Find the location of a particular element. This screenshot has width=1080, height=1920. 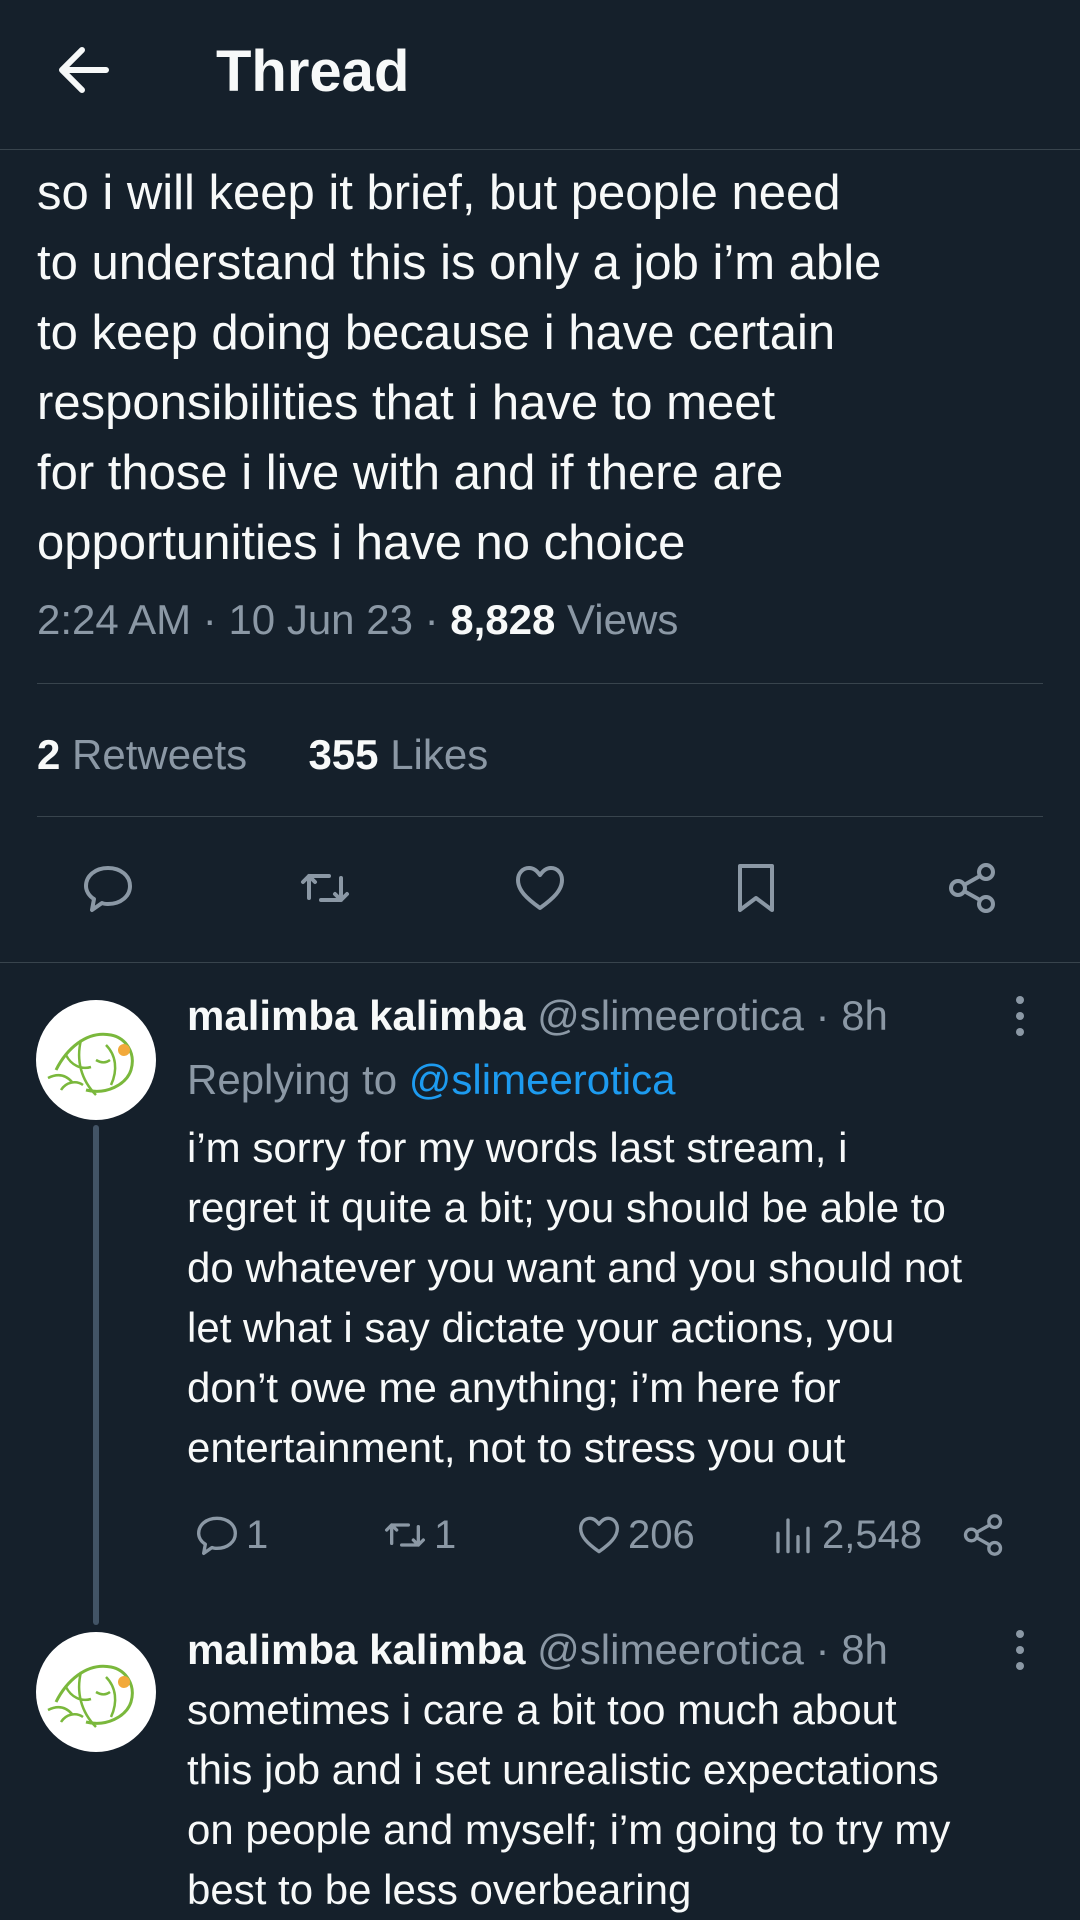

retweets-stat: 2 Retweets is located at coordinates (142, 754).